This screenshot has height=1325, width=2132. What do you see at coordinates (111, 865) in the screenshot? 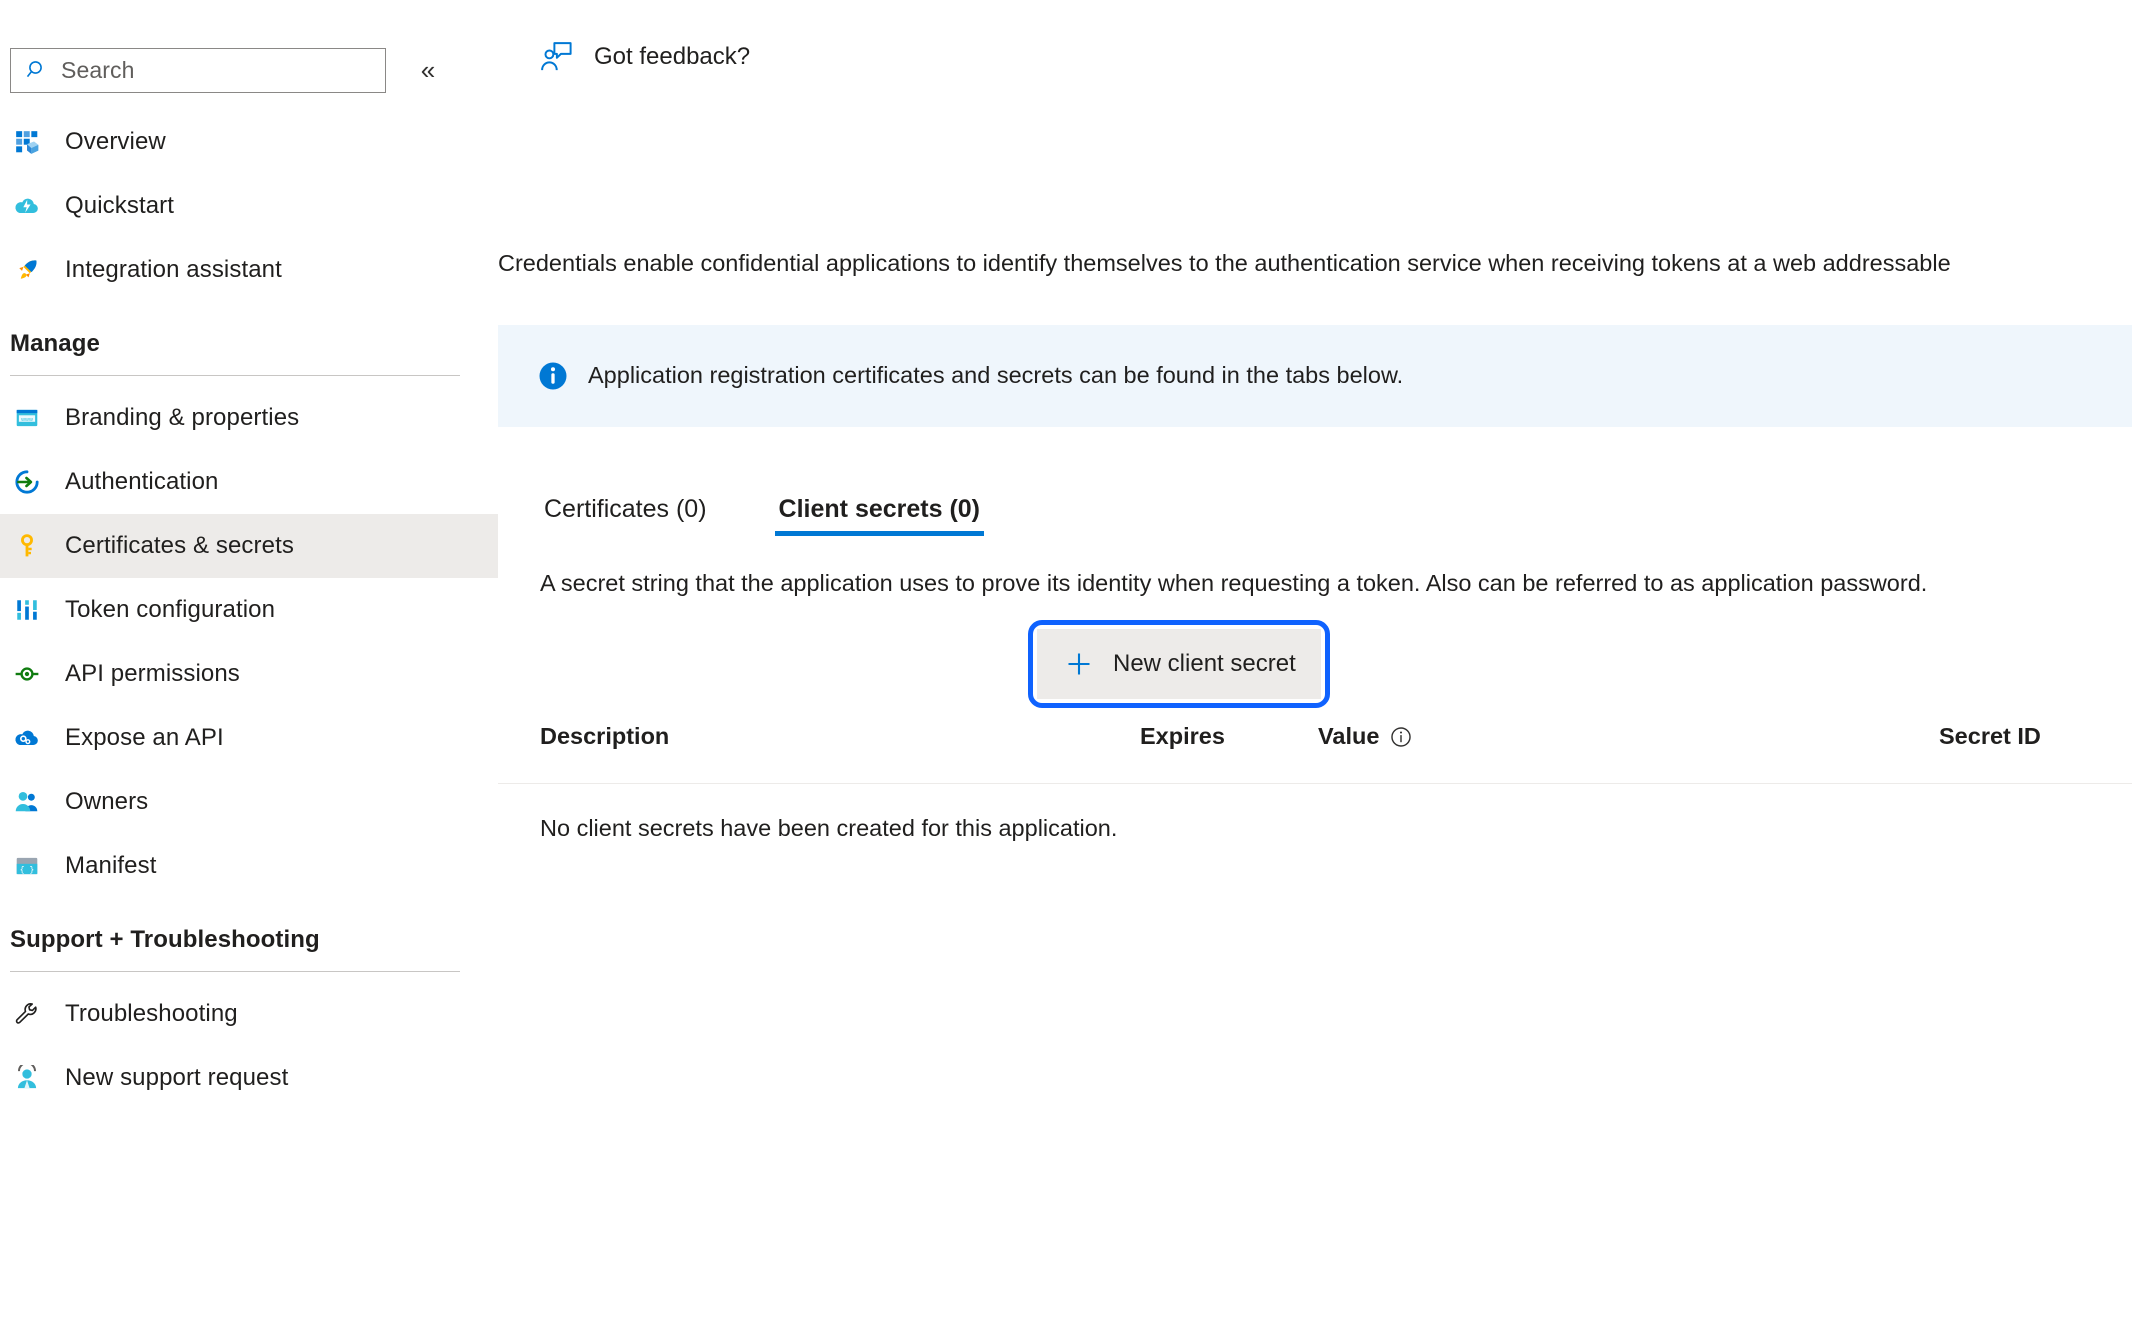
I see `sidebar-item-label: Manifest` at bounding box center [111, 865].